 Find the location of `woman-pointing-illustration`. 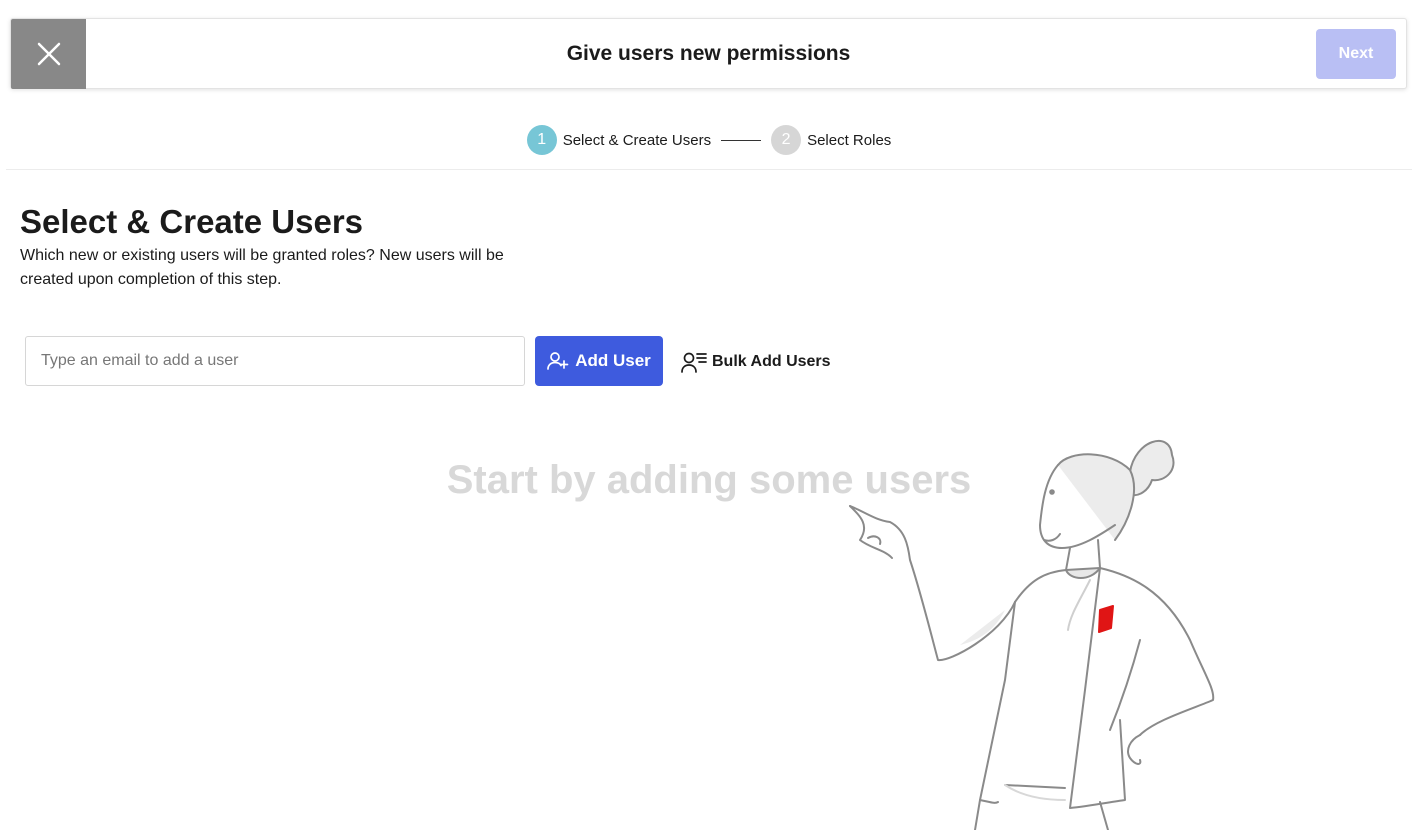

woman-pointing-illustration is located at coordinates (1032, 634).